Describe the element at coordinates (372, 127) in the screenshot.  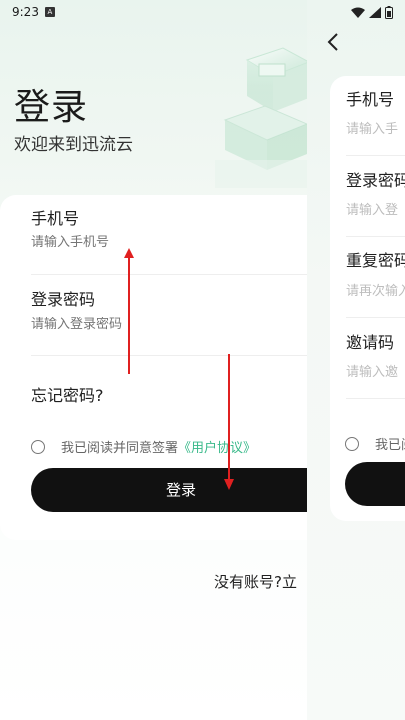
I see `register-phone-input: 请输入手` at that location.